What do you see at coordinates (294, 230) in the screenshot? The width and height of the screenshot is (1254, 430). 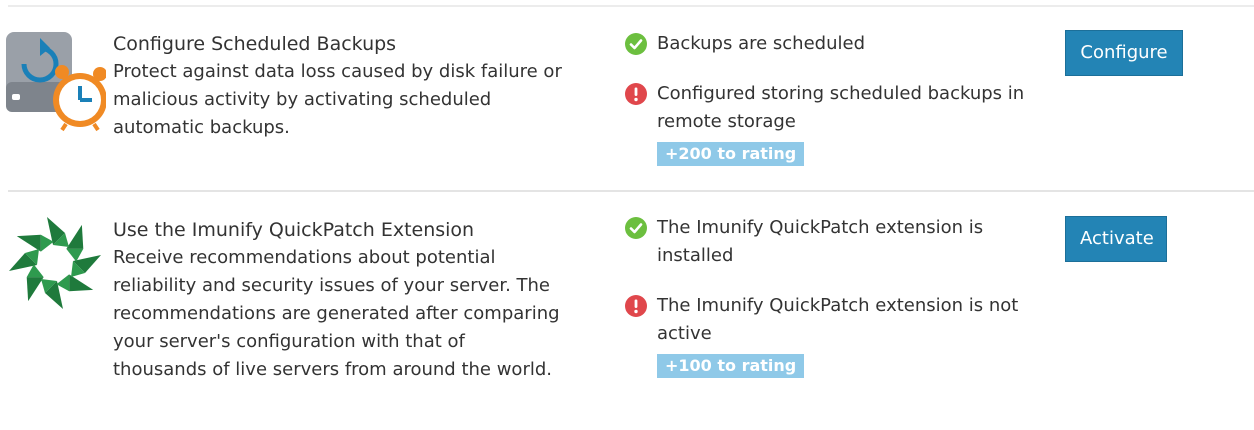 I see `recommendation-title: Use the Imunify QuickPatch Extension` at bounding box center [294, 230].